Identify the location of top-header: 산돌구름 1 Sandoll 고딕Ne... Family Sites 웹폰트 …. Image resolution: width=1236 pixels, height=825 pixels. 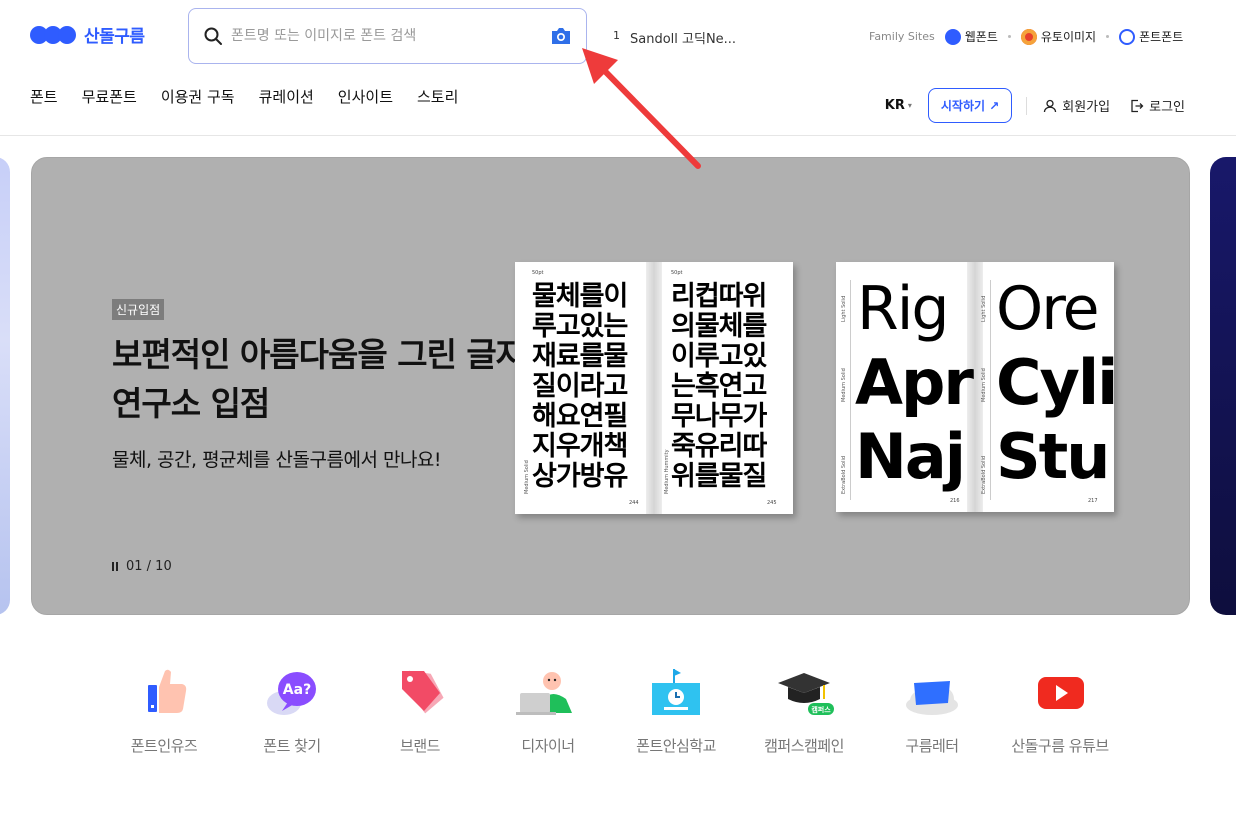
(618, 35).